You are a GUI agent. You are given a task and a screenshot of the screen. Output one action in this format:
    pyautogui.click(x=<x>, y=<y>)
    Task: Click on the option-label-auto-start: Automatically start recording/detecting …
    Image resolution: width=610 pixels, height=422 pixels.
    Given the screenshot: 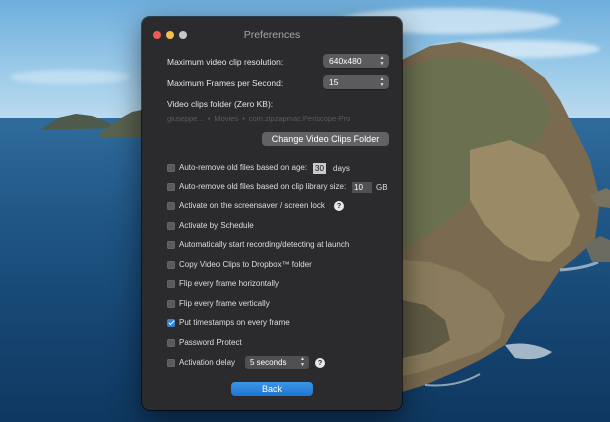 What is the action you would take?
    pyautogui.click(x=264, y=244)
    